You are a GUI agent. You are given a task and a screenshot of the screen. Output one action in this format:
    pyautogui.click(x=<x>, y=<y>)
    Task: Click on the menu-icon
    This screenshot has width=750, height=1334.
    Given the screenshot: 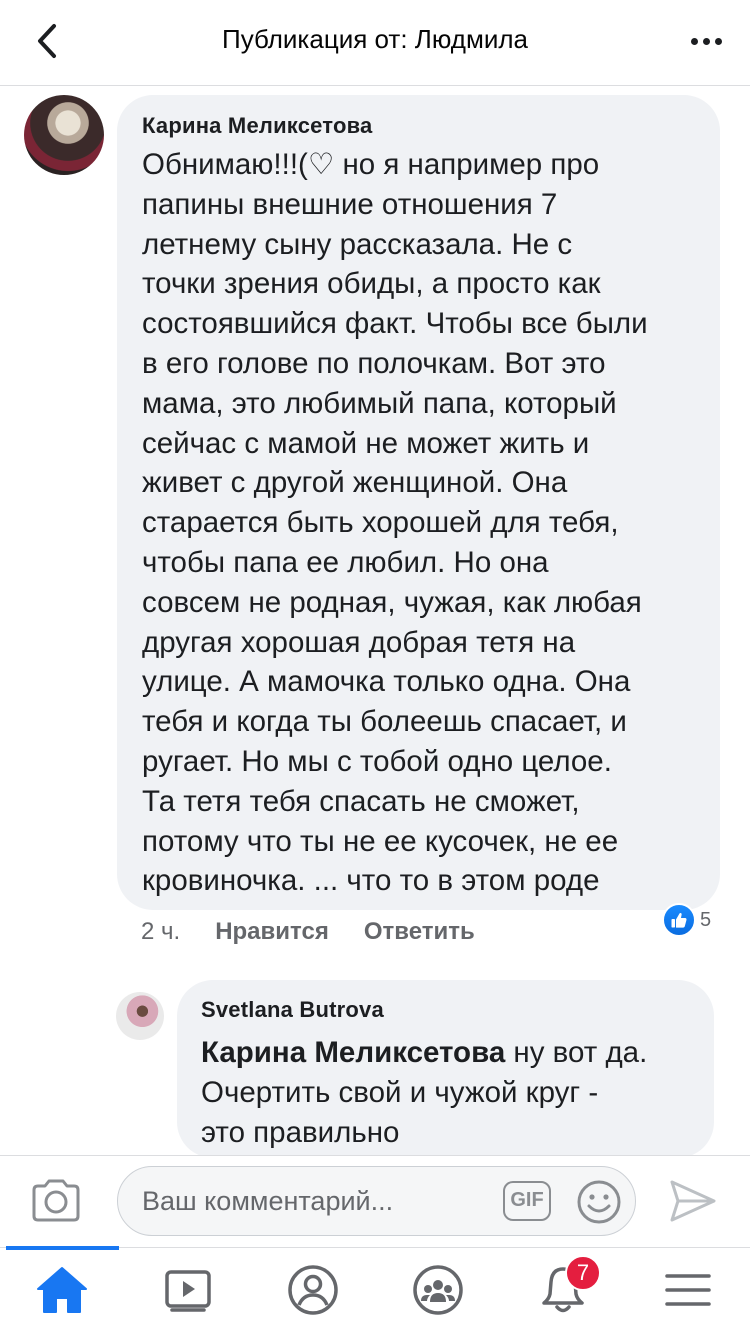 What is the action you would take?
    pyautogui.click(x=688, y=1290)
    